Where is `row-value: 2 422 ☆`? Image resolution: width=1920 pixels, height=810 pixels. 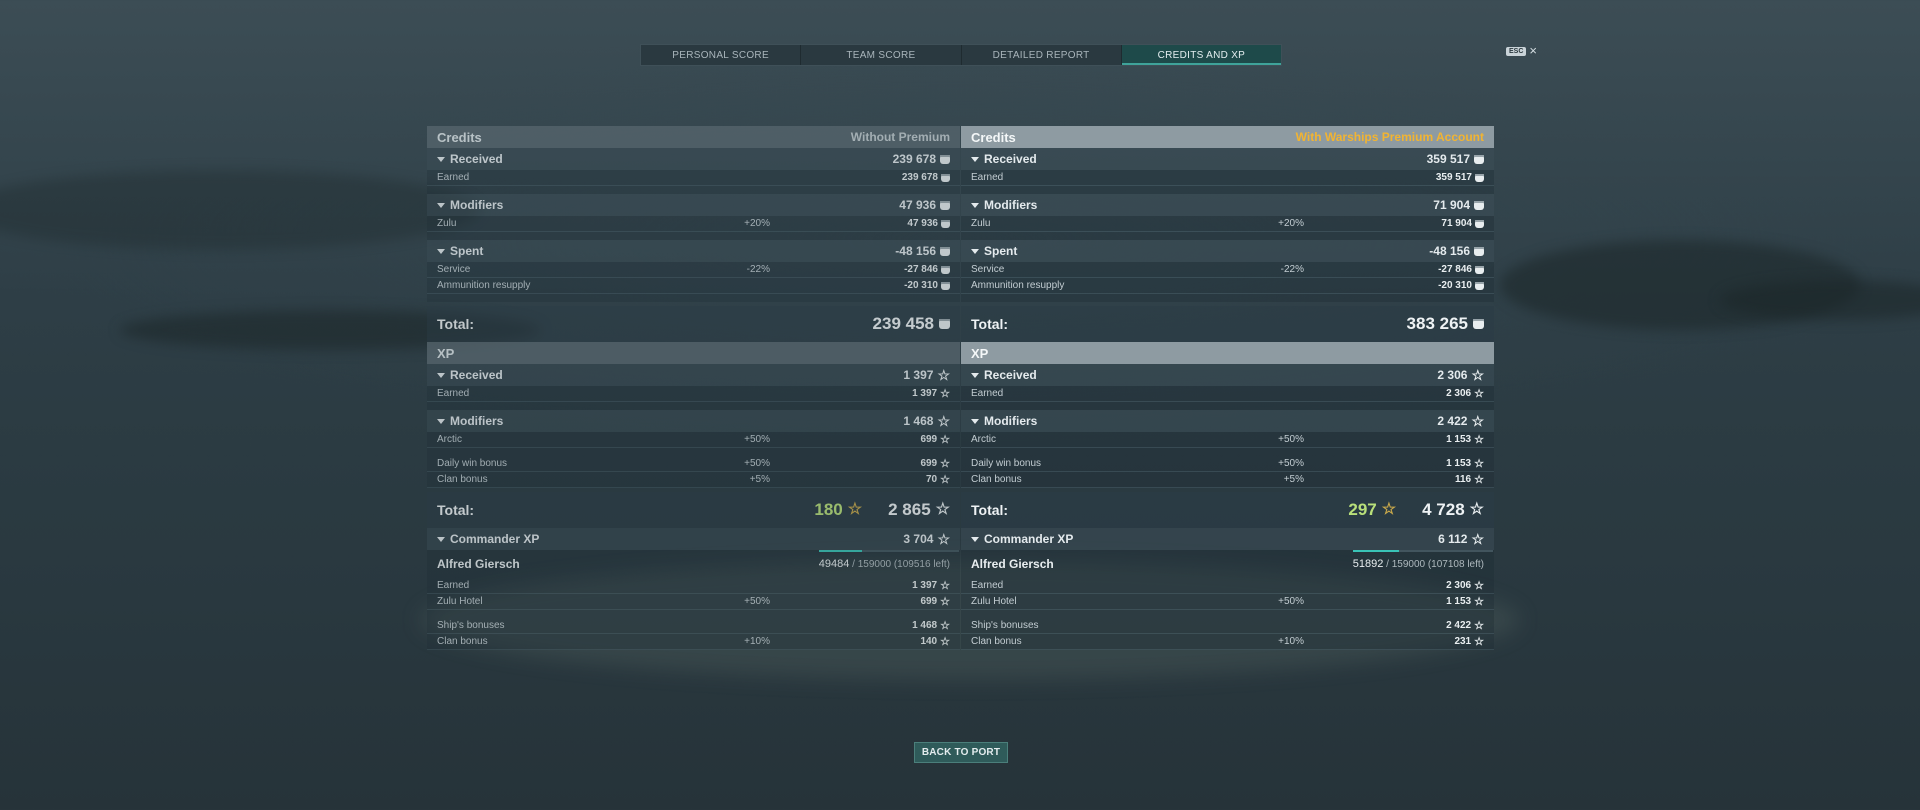 row-value: 2 422 ☆ is located at coordinates (1444, 625).